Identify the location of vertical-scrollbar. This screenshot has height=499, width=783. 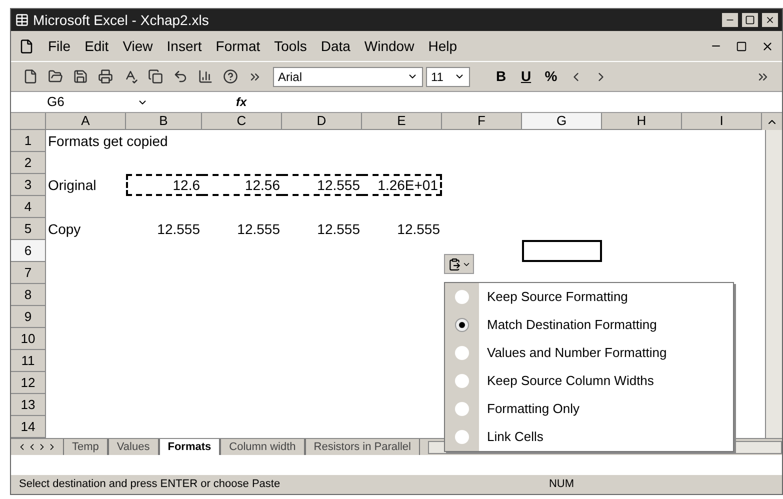
(773, 284).